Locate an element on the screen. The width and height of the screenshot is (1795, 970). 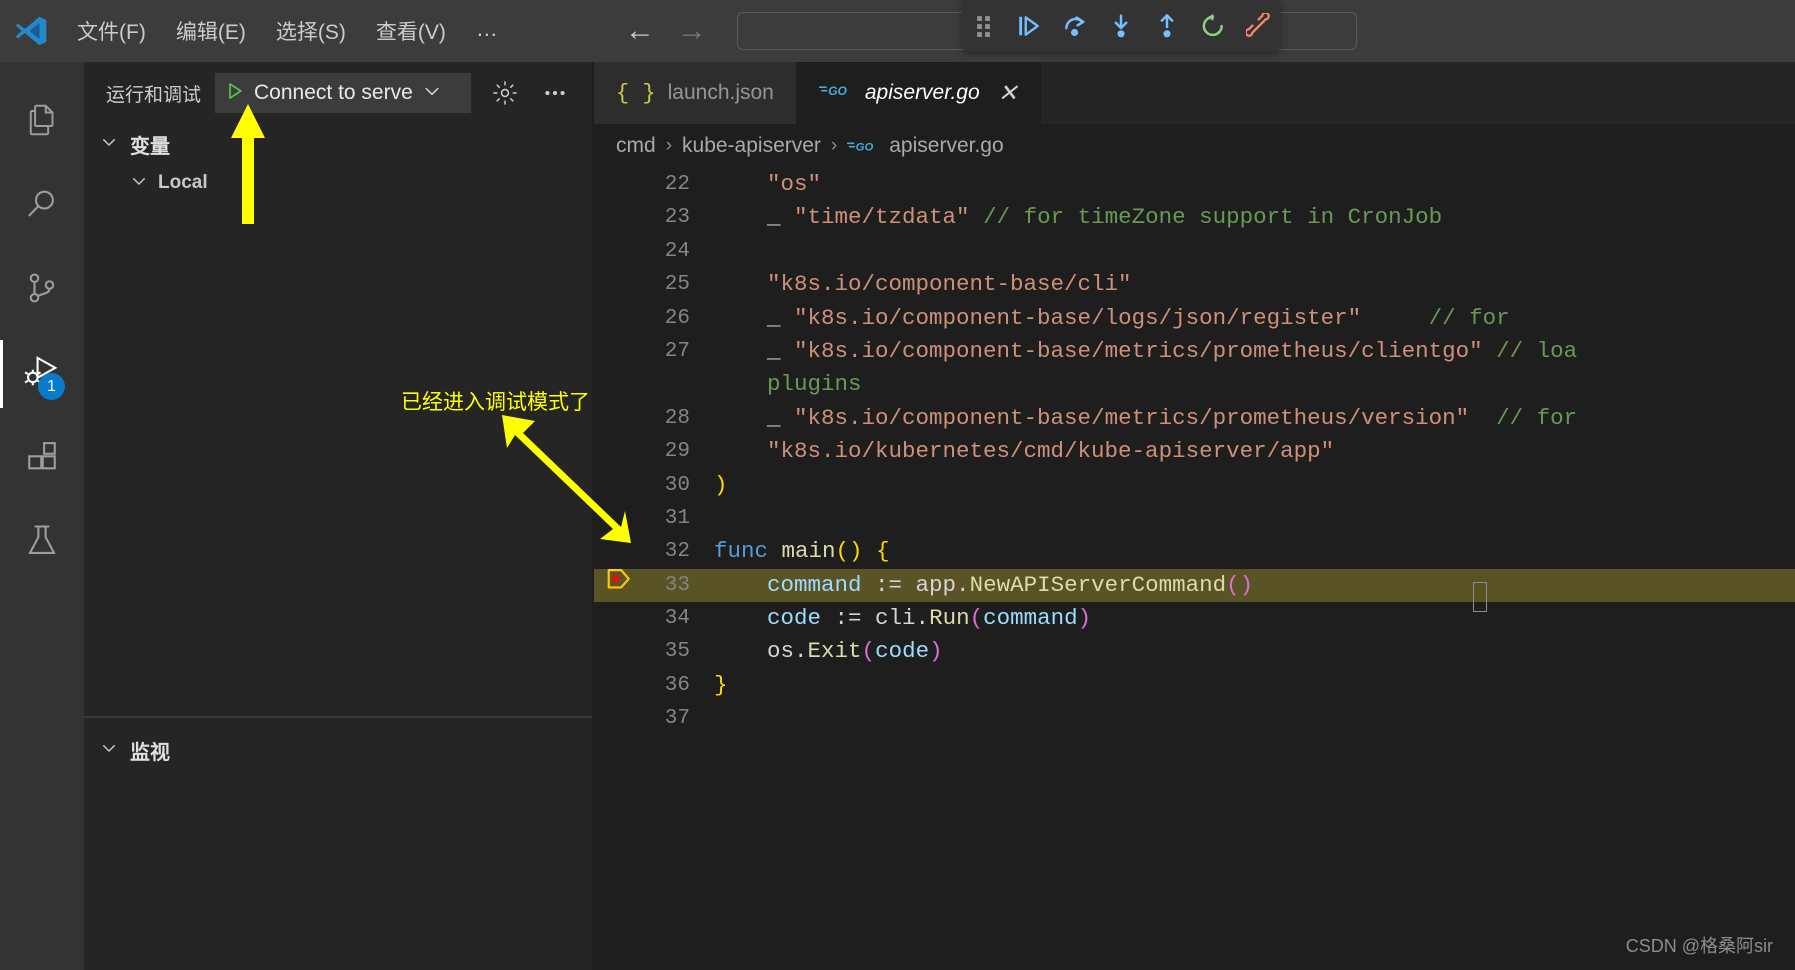
navigation-arrows: ← → is located at coordinates (666, 31).